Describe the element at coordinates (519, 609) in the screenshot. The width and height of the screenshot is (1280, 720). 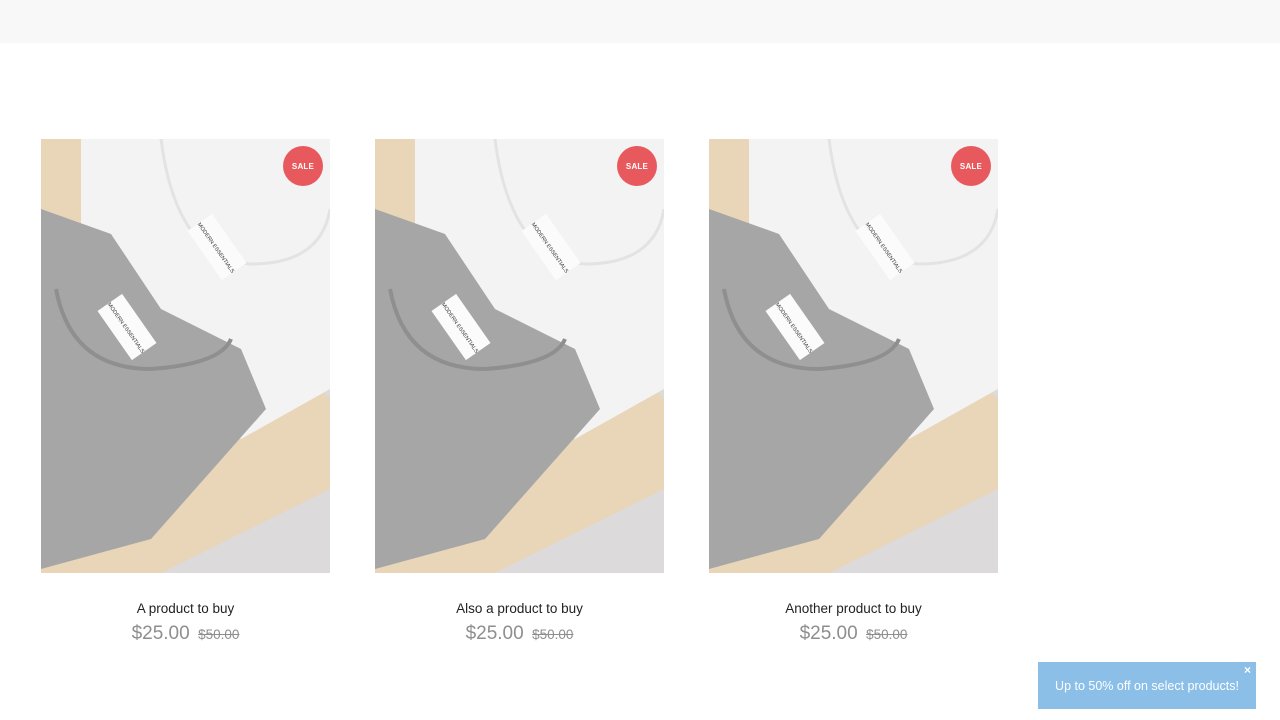
I see `product-title: Also a product to buy` at that location.